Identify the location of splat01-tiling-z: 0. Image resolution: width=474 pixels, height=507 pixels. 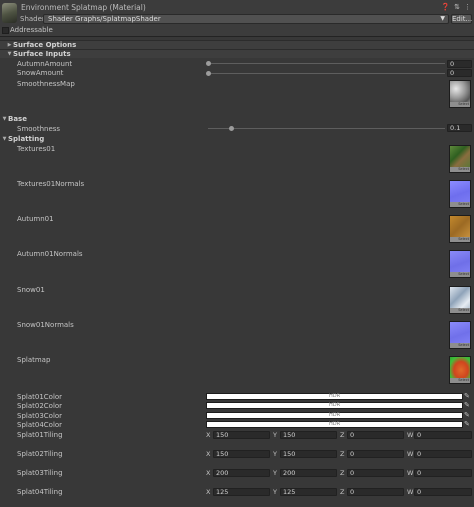
(375, 435).